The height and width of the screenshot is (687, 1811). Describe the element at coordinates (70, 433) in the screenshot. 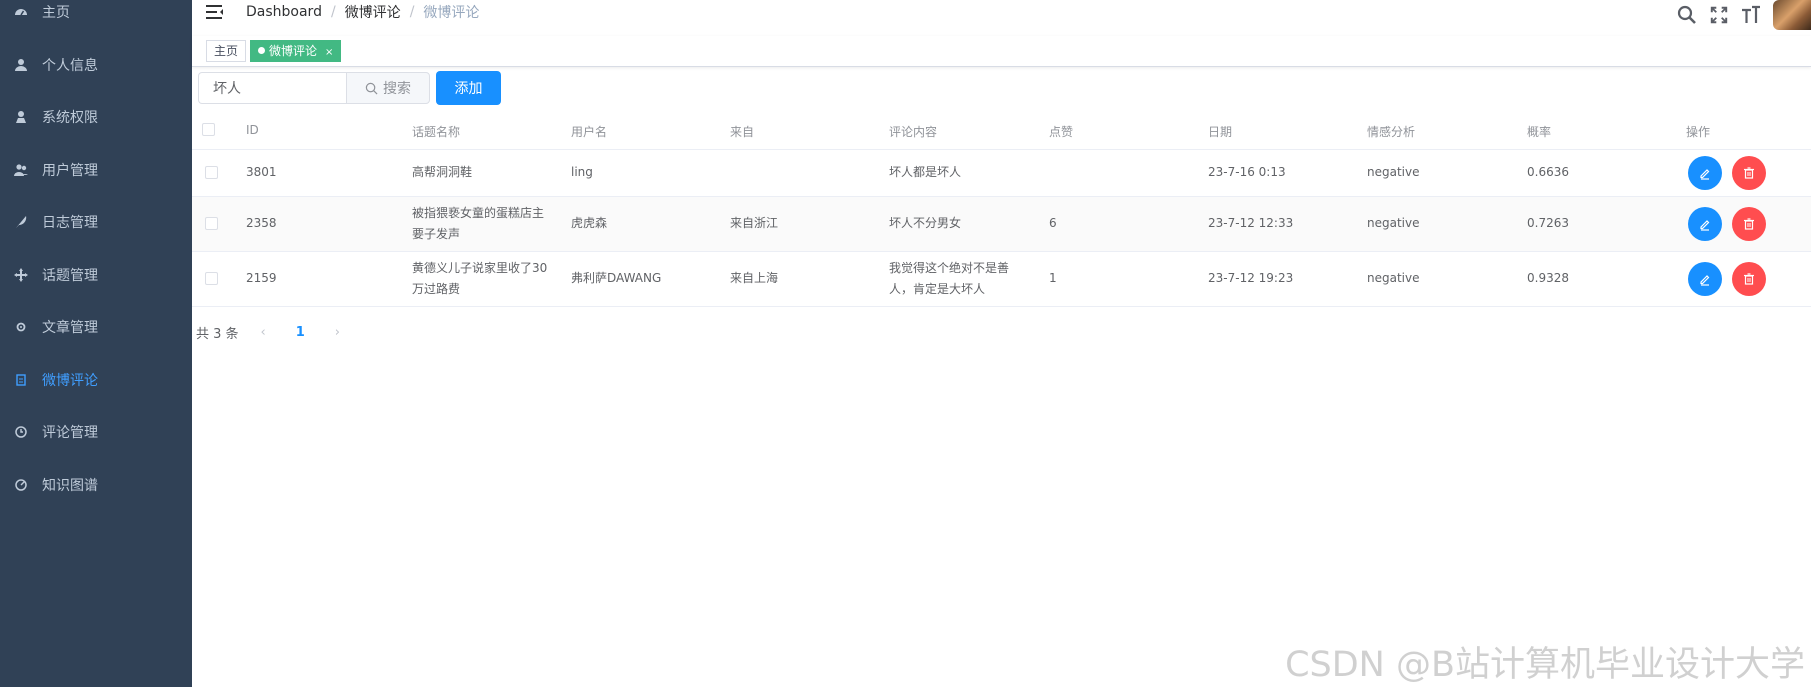

I see `sidebar-item-label: 评论管理` at that location.